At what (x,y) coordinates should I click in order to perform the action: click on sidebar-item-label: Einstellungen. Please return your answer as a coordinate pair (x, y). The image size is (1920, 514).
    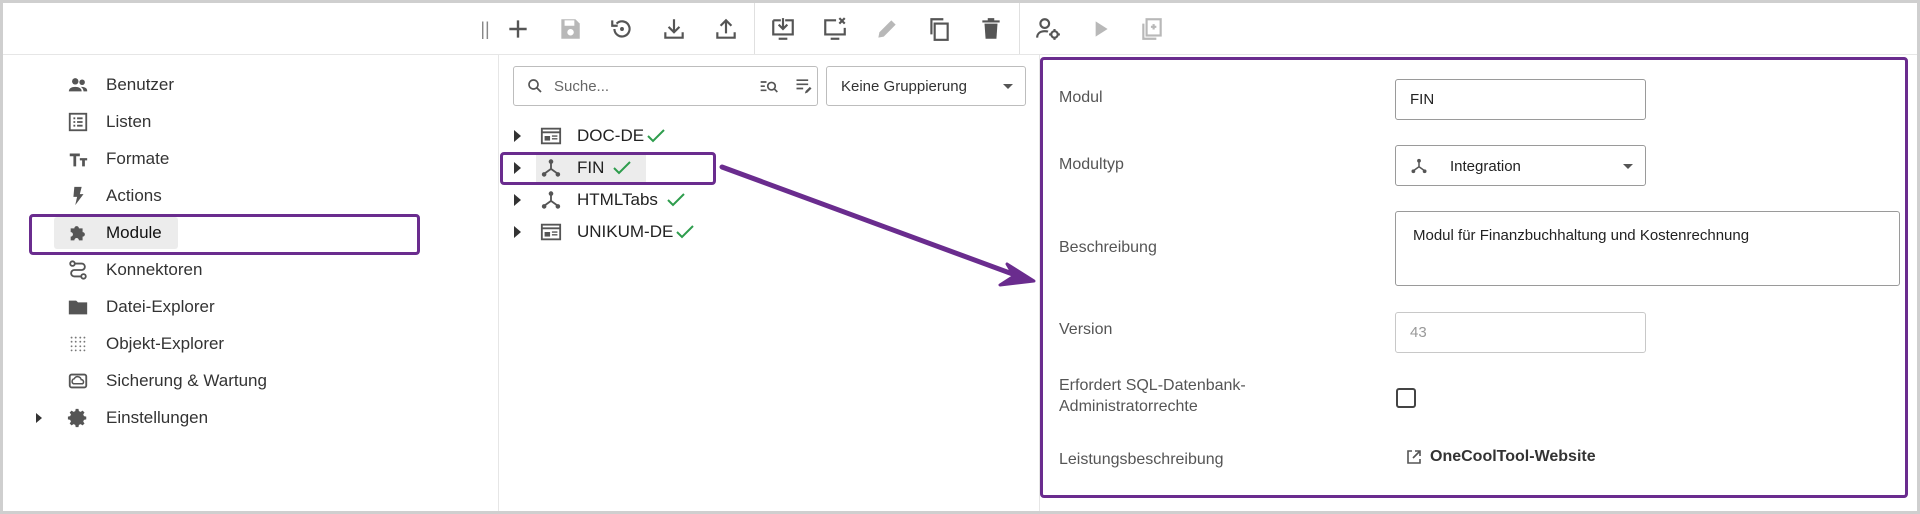
    Looking at the image, I should click on (157, 417).